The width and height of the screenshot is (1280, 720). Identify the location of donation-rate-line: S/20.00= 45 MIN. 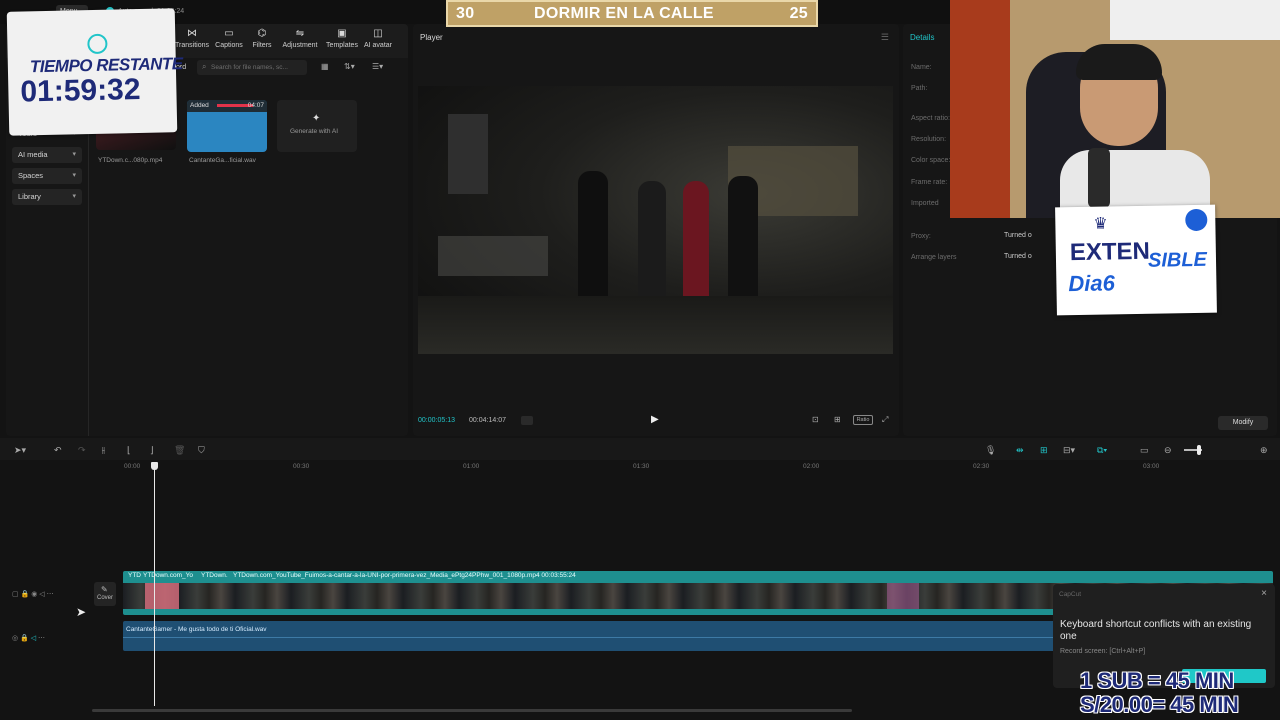
(1159, 704).